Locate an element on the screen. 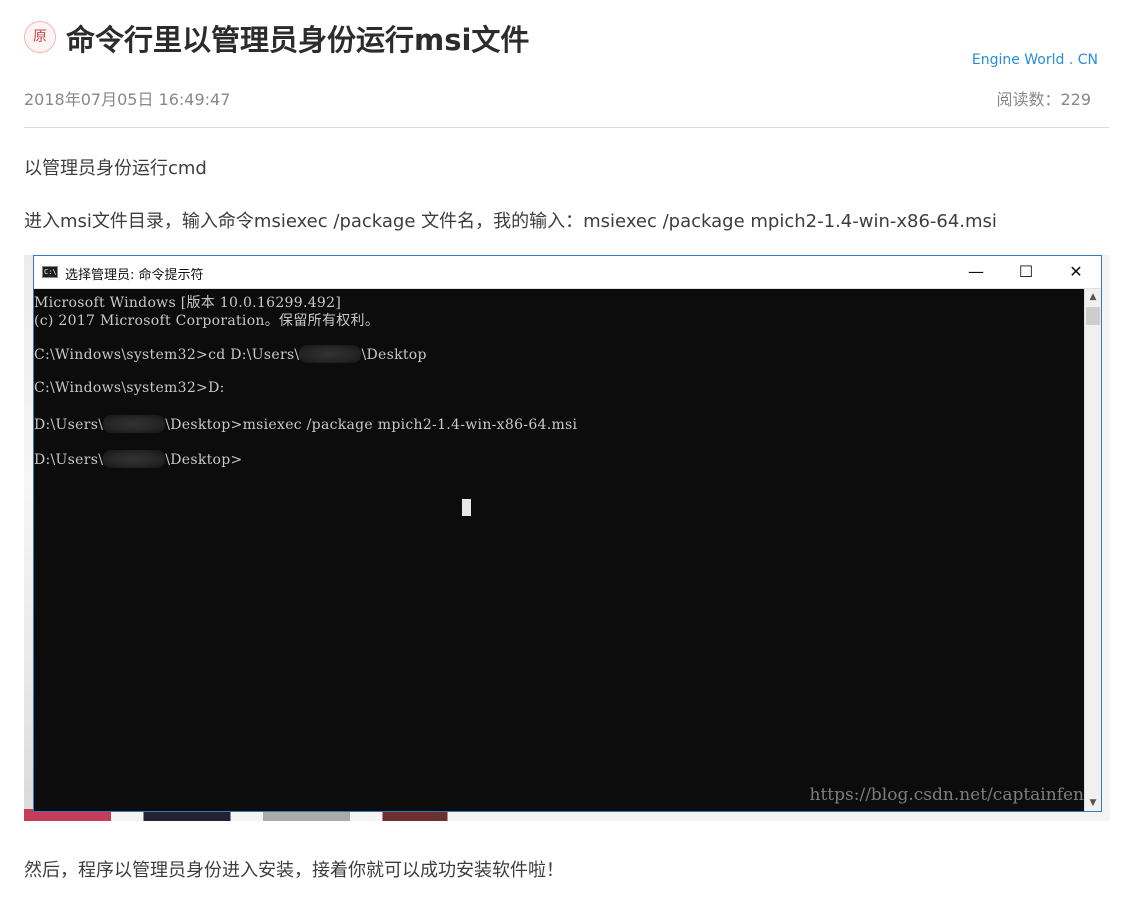  console-text: \Desktop is located at coordinates (394, 355).